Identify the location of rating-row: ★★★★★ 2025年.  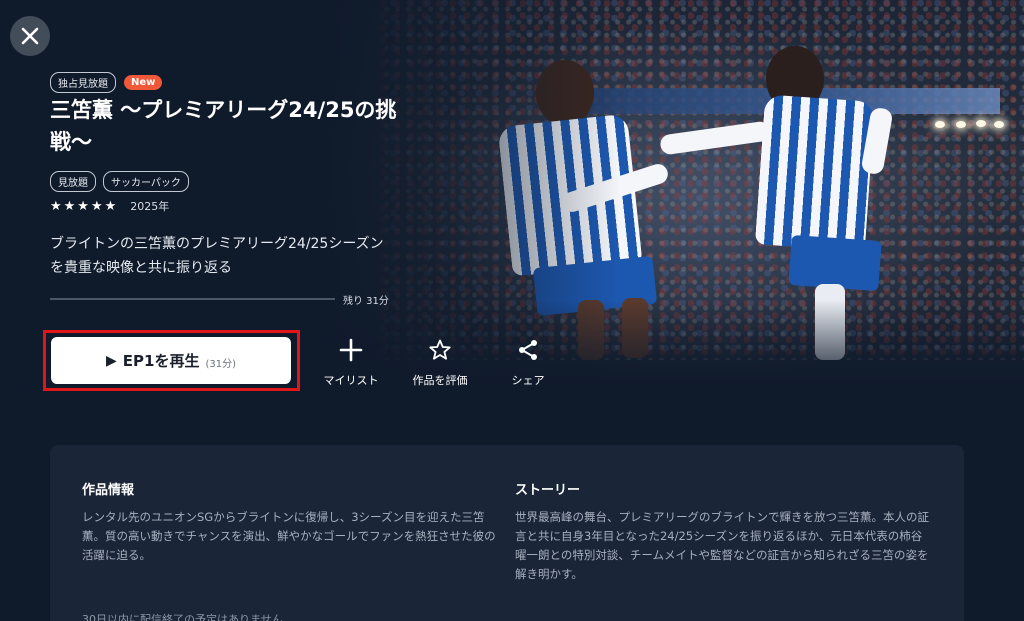
(109, 206).